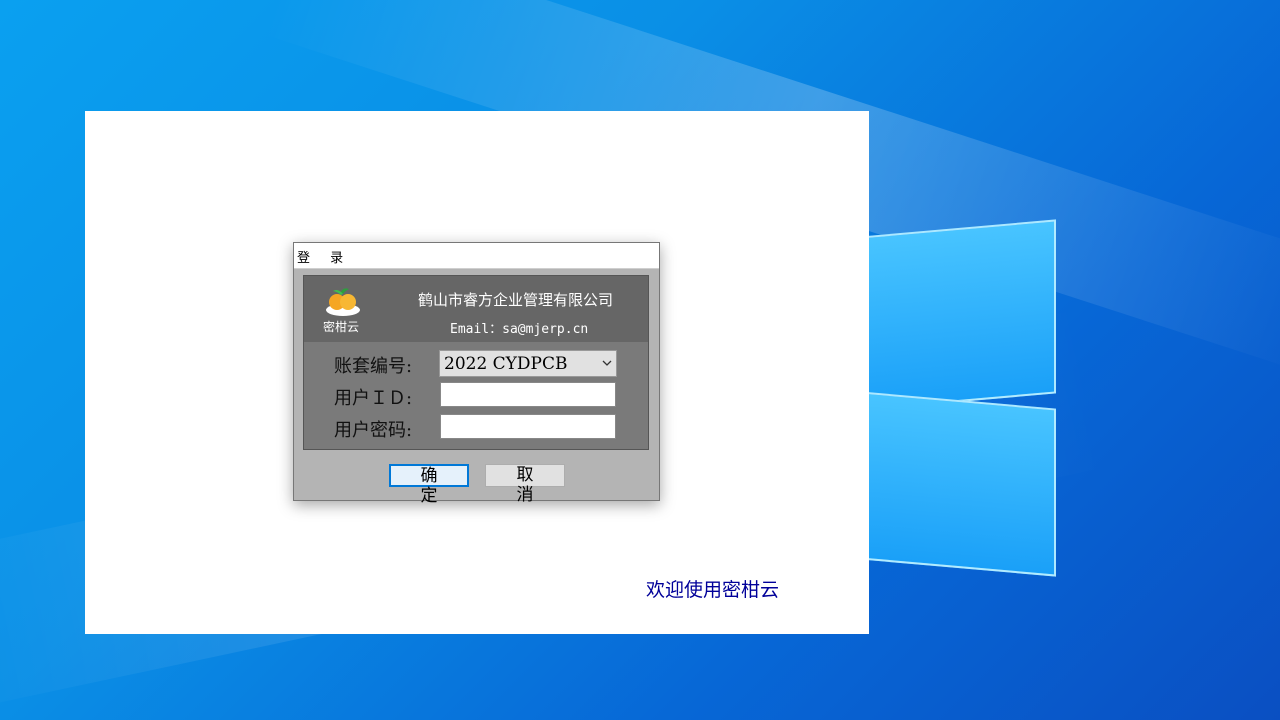  I want to click on password-input, so click(528, 426).